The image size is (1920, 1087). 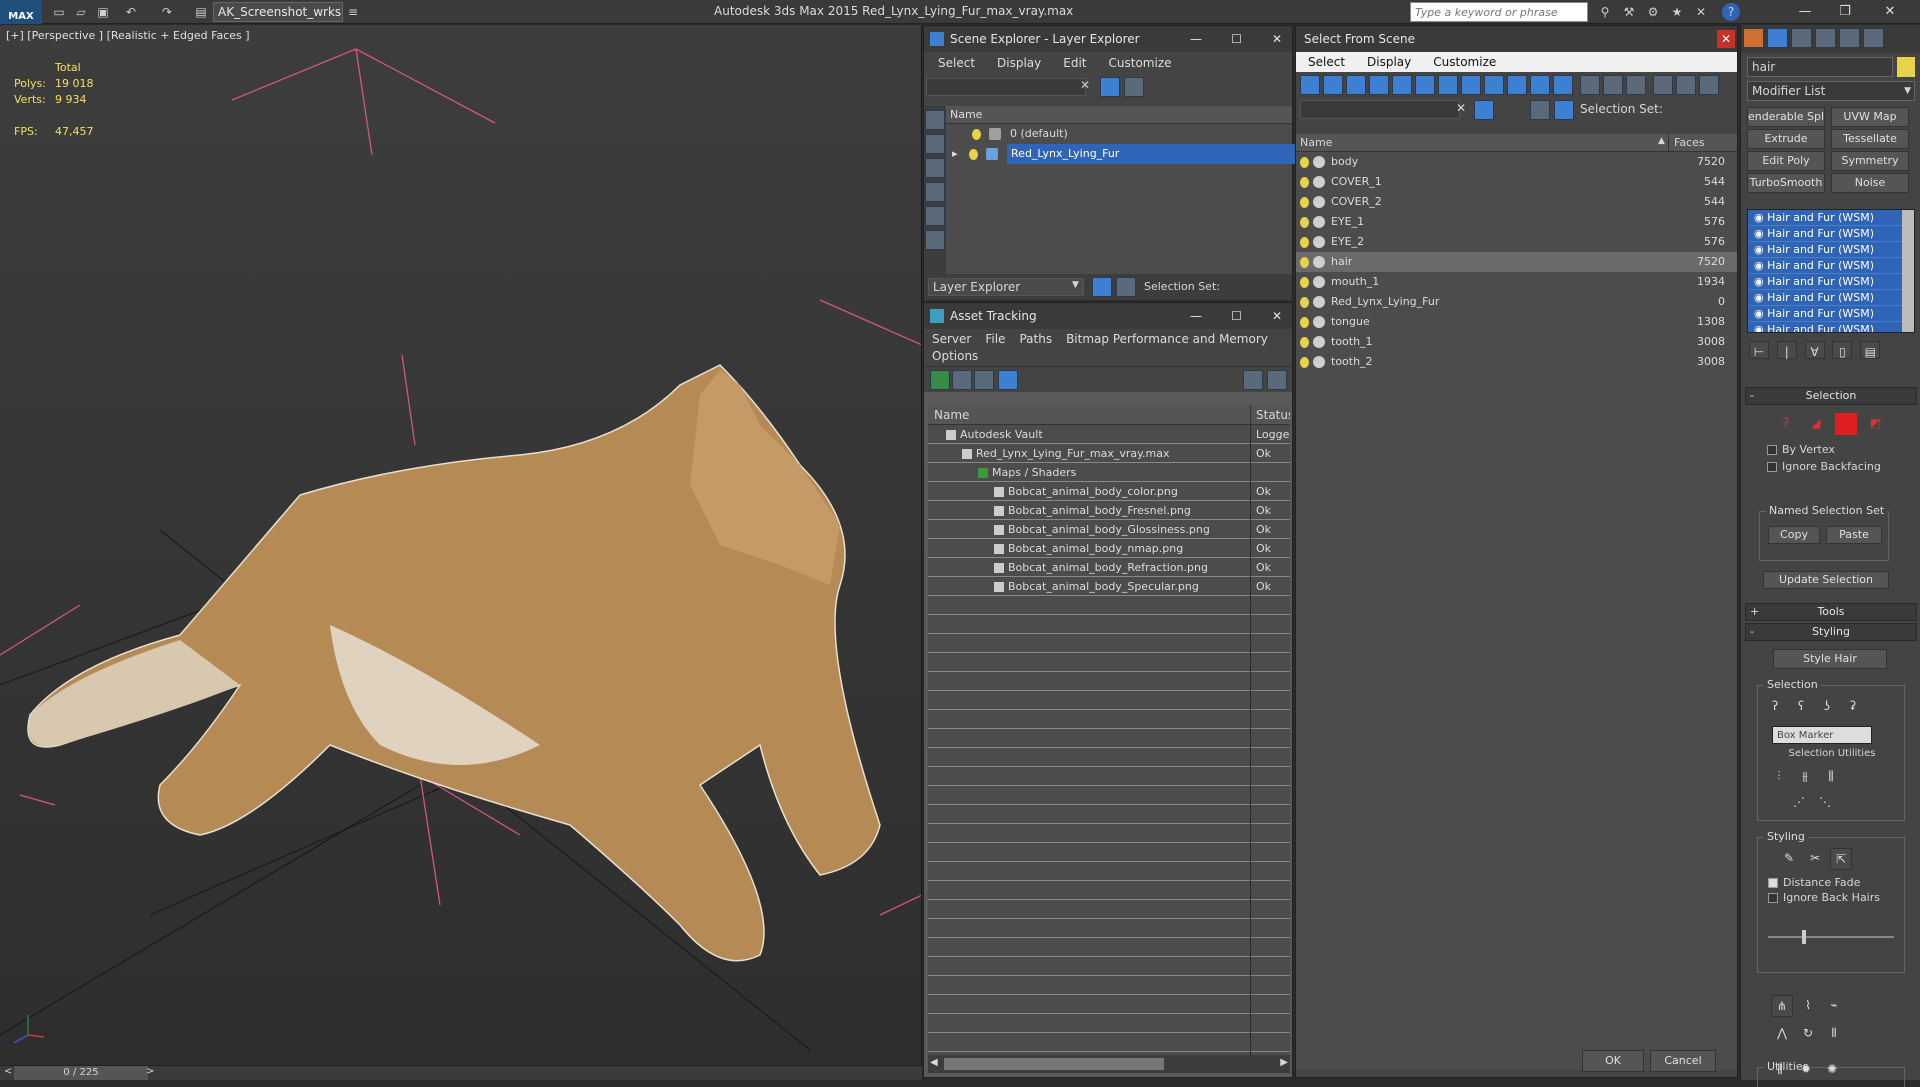 What do you see at coordinates (1779, 777) in the screenshot?
I see `invert-selection-icon: ⫶` at bounding box center [1779, 777].